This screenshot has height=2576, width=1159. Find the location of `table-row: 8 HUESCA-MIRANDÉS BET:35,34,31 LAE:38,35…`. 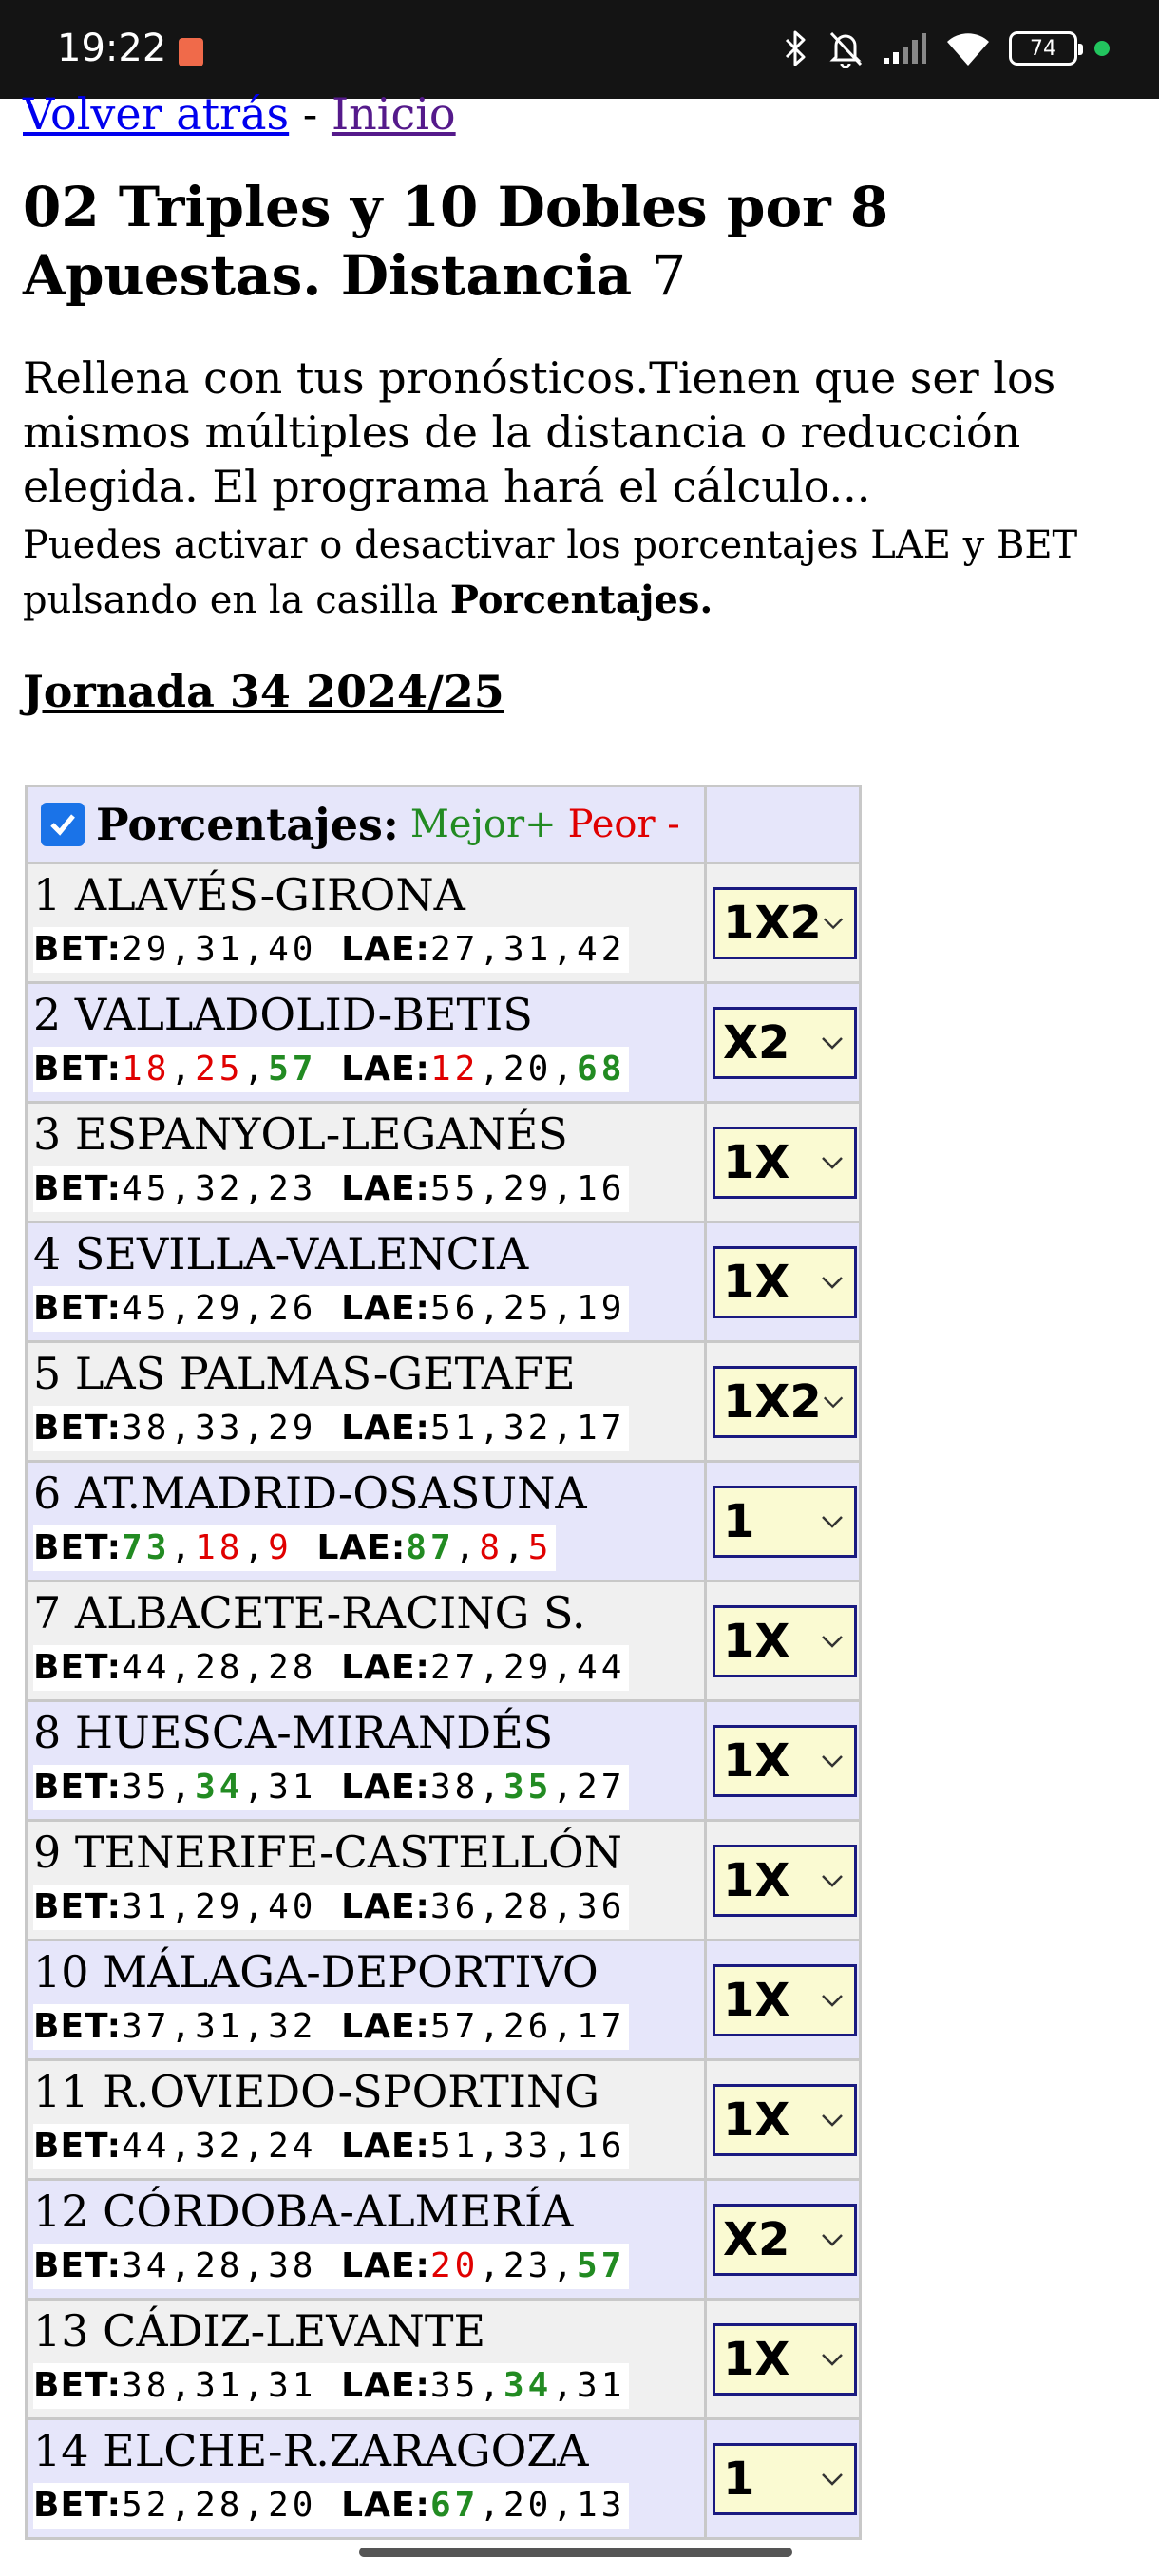

table-row: 8 HUESCA-MIRANDÉS BET:35,34,31 LAE:38,35… is located at coordinates (443, 1760).